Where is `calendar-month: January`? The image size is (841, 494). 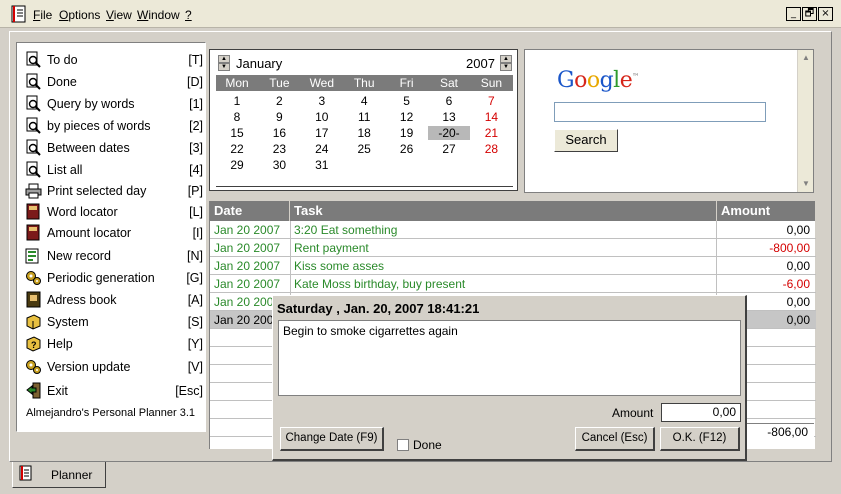
calendar-month: January is located at coordinates (259, 63).